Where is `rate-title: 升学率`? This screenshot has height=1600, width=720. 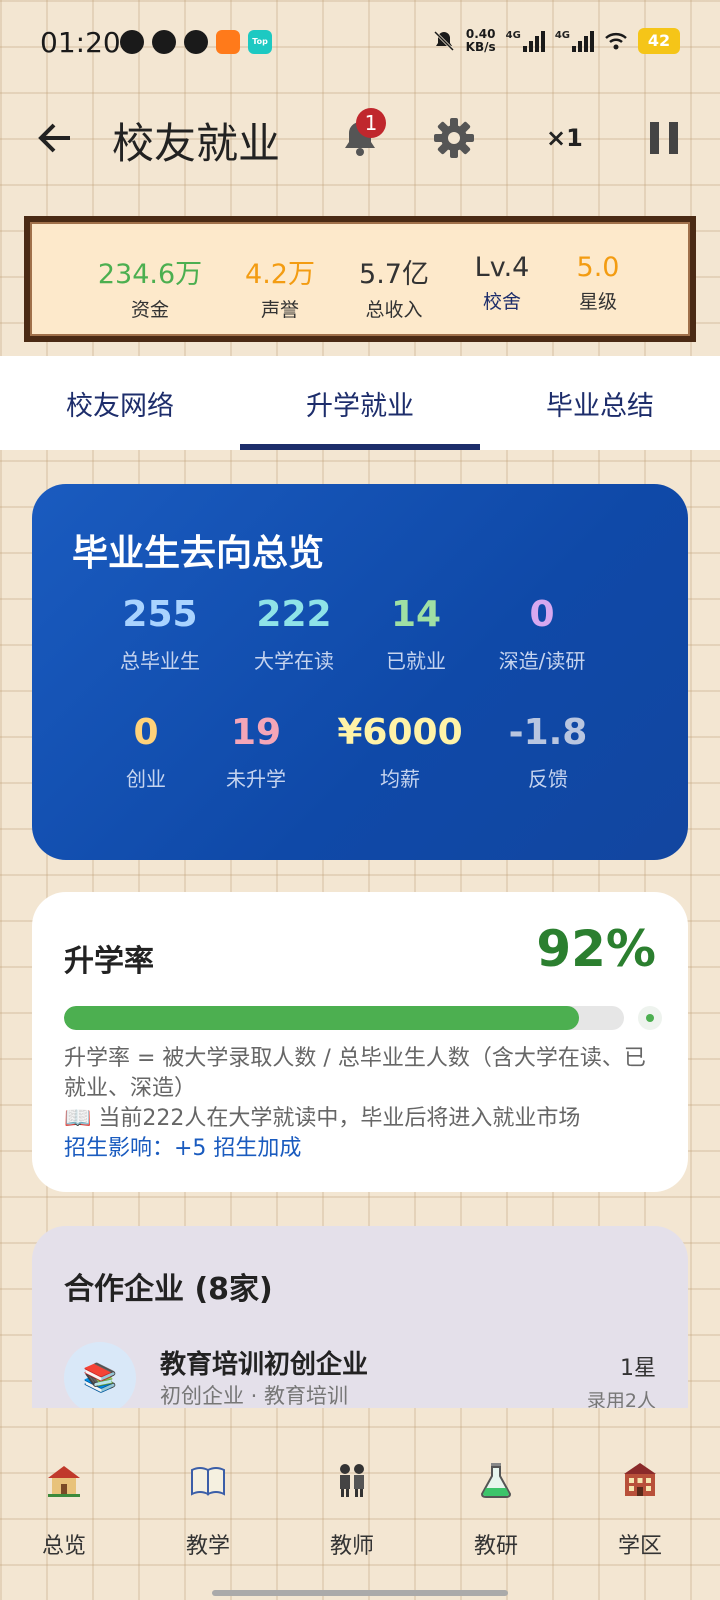
rate-title: 升学率 is located at coordinates (109, 961).